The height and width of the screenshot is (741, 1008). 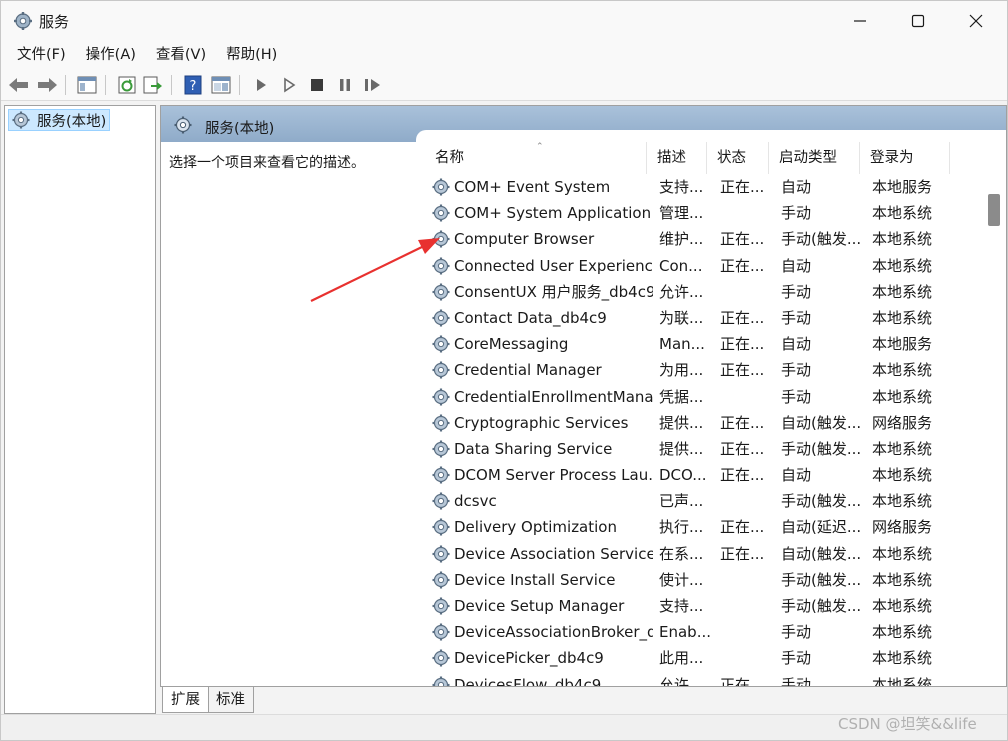 I want to click on refresh-icon, so click(x=127, y=85).